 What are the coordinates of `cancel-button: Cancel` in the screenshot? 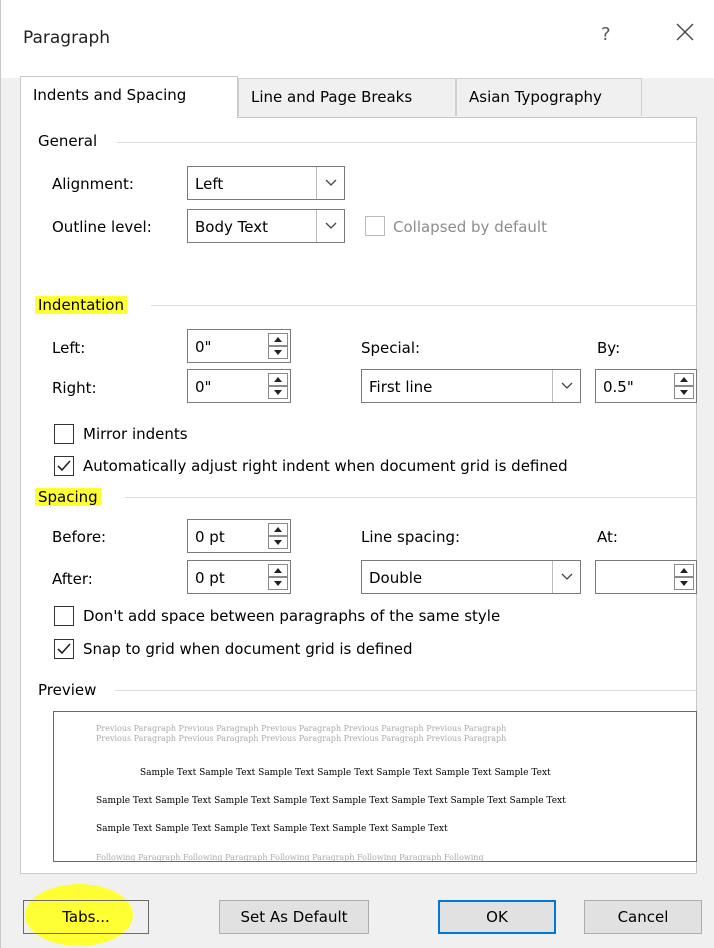 It's located at (643, 917).